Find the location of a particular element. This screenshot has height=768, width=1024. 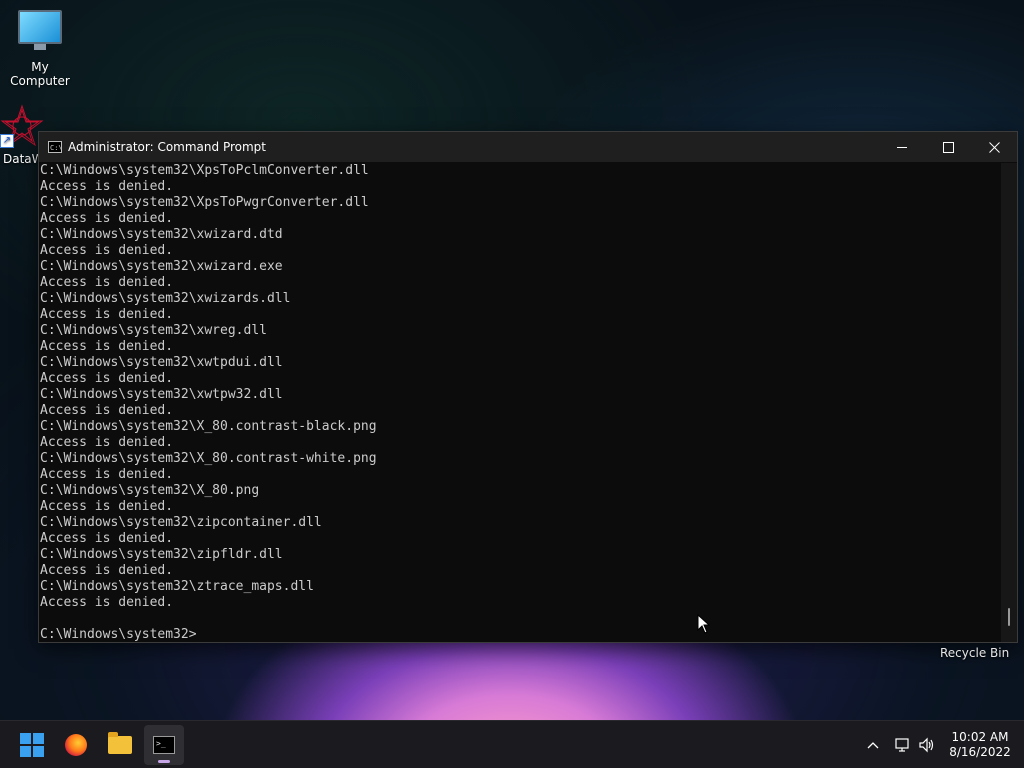

network-icon is located at coordinates (902, 745).